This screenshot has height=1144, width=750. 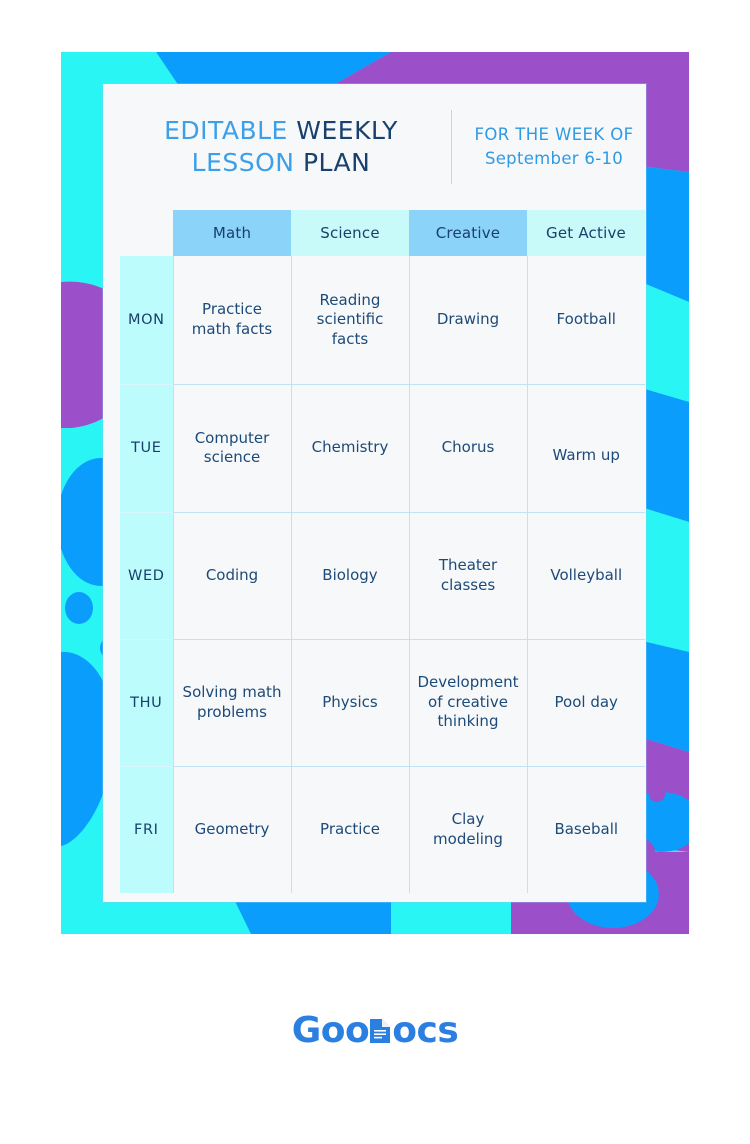 What do you see at coordinates (554, 135) in the screenshot?
I see `week-label: FOR THE WEEK OF` at bounding box center [554, 135].